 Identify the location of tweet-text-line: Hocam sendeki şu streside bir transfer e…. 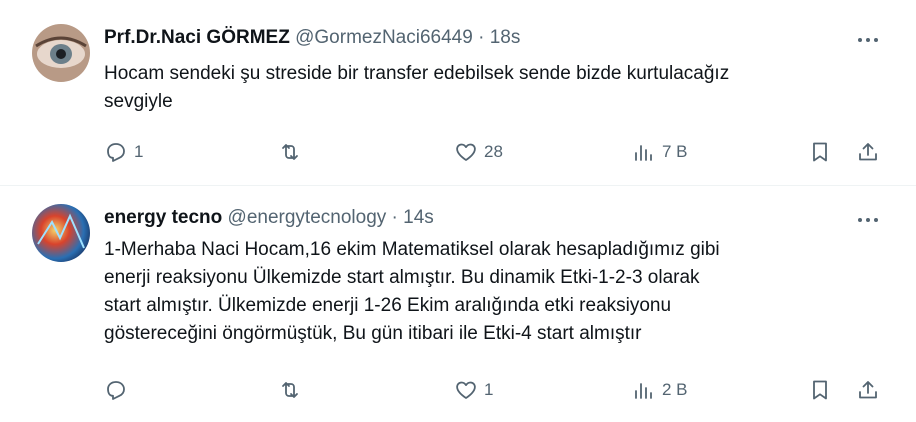
(417, 73).